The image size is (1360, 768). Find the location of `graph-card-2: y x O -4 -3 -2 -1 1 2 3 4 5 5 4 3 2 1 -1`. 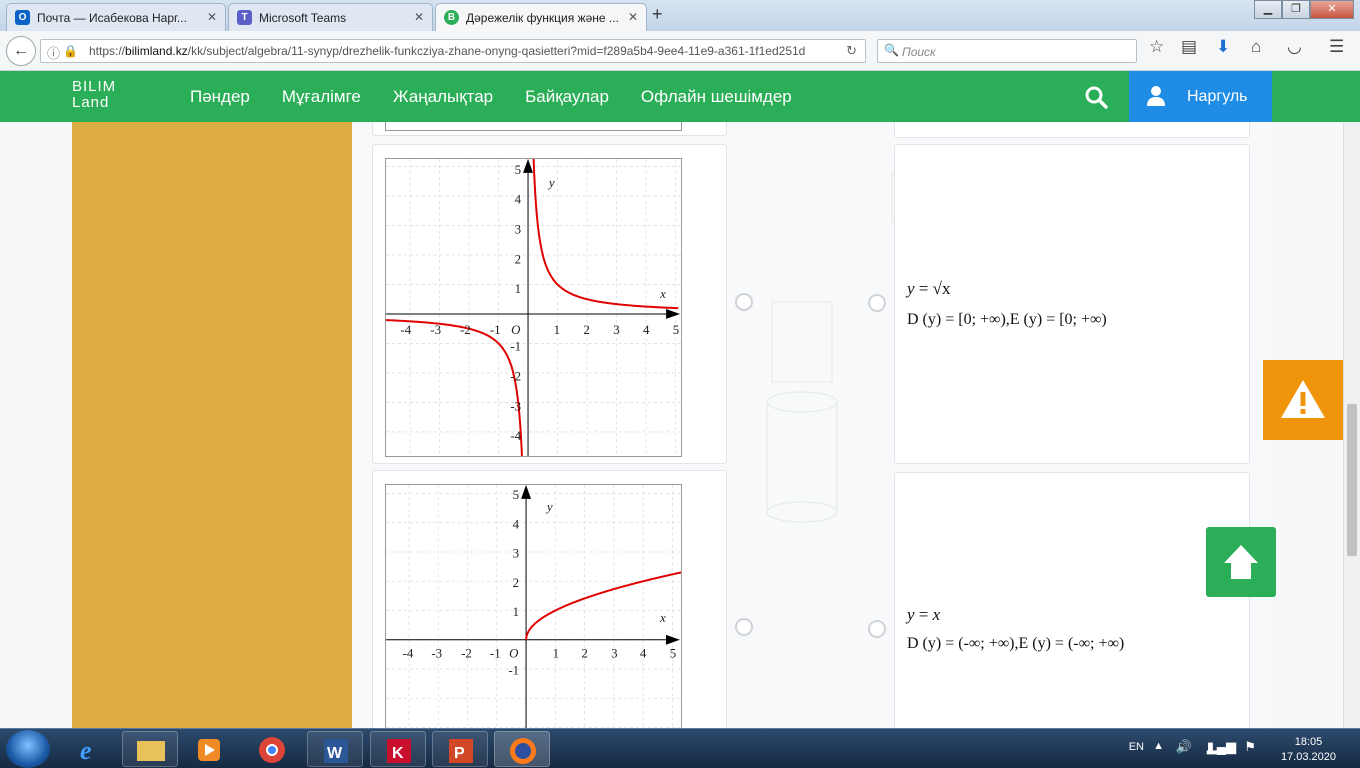

graph-card-2: y x O -4 -3 -2 -1 1 2 3 4 5 5 4 3 2 1 -1 is located at coordinates (549, 599).